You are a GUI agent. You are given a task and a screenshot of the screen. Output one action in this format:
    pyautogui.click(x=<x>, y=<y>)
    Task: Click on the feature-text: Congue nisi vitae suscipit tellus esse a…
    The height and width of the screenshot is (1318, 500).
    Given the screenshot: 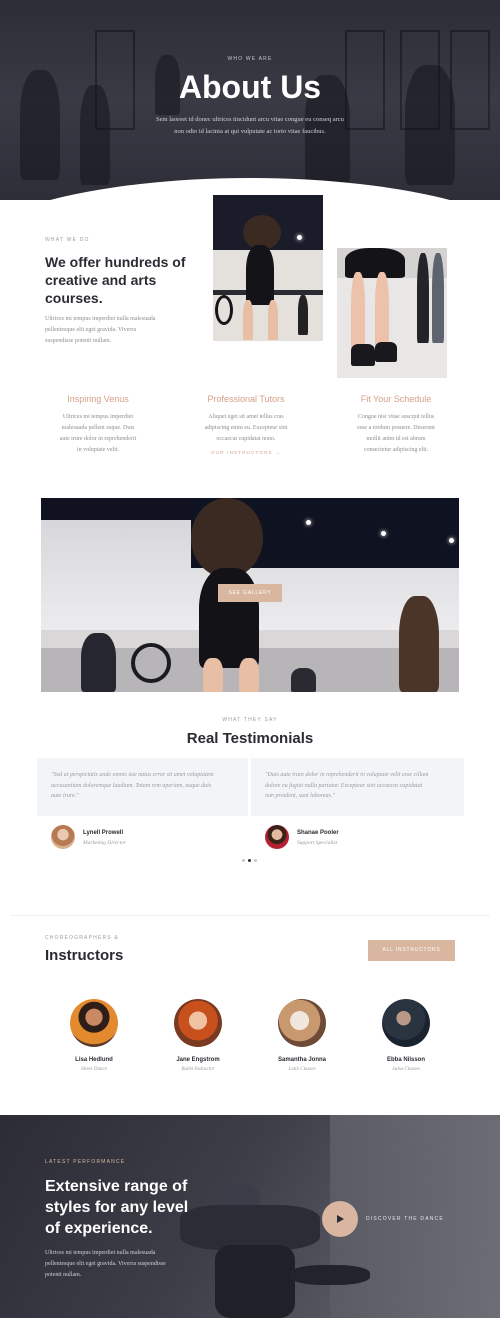 What is the action you would take?
    pyautogui.click(x=396, y=434)
    